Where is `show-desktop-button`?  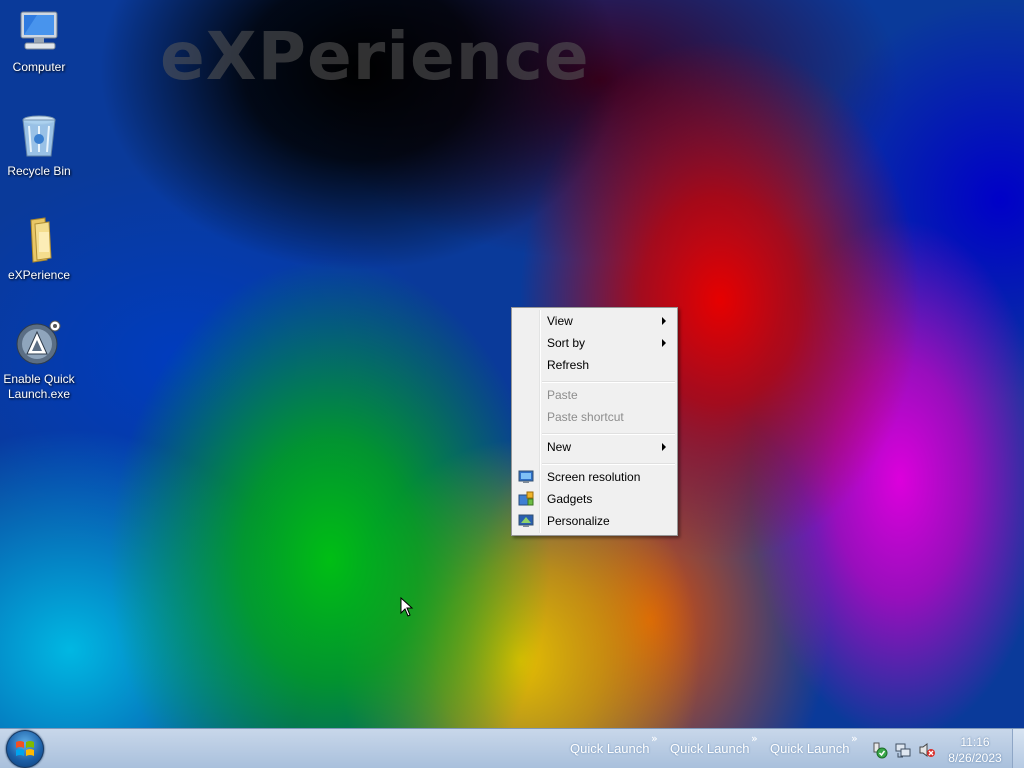 show-desktop-button is located at coordinates (1018, 748).